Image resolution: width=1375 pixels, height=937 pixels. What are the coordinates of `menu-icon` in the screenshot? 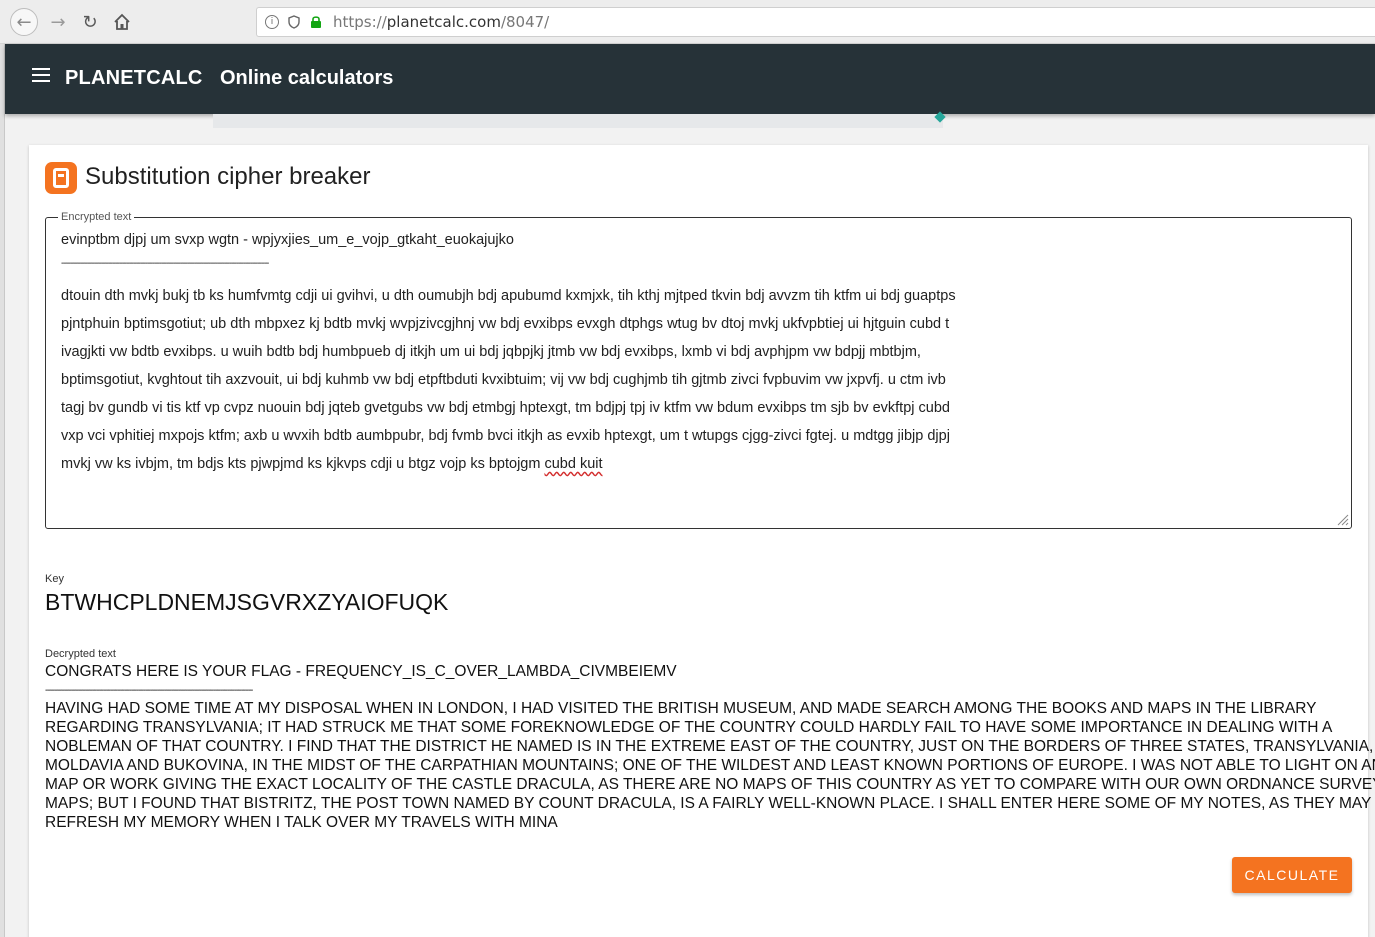 It's located at (41, 75).